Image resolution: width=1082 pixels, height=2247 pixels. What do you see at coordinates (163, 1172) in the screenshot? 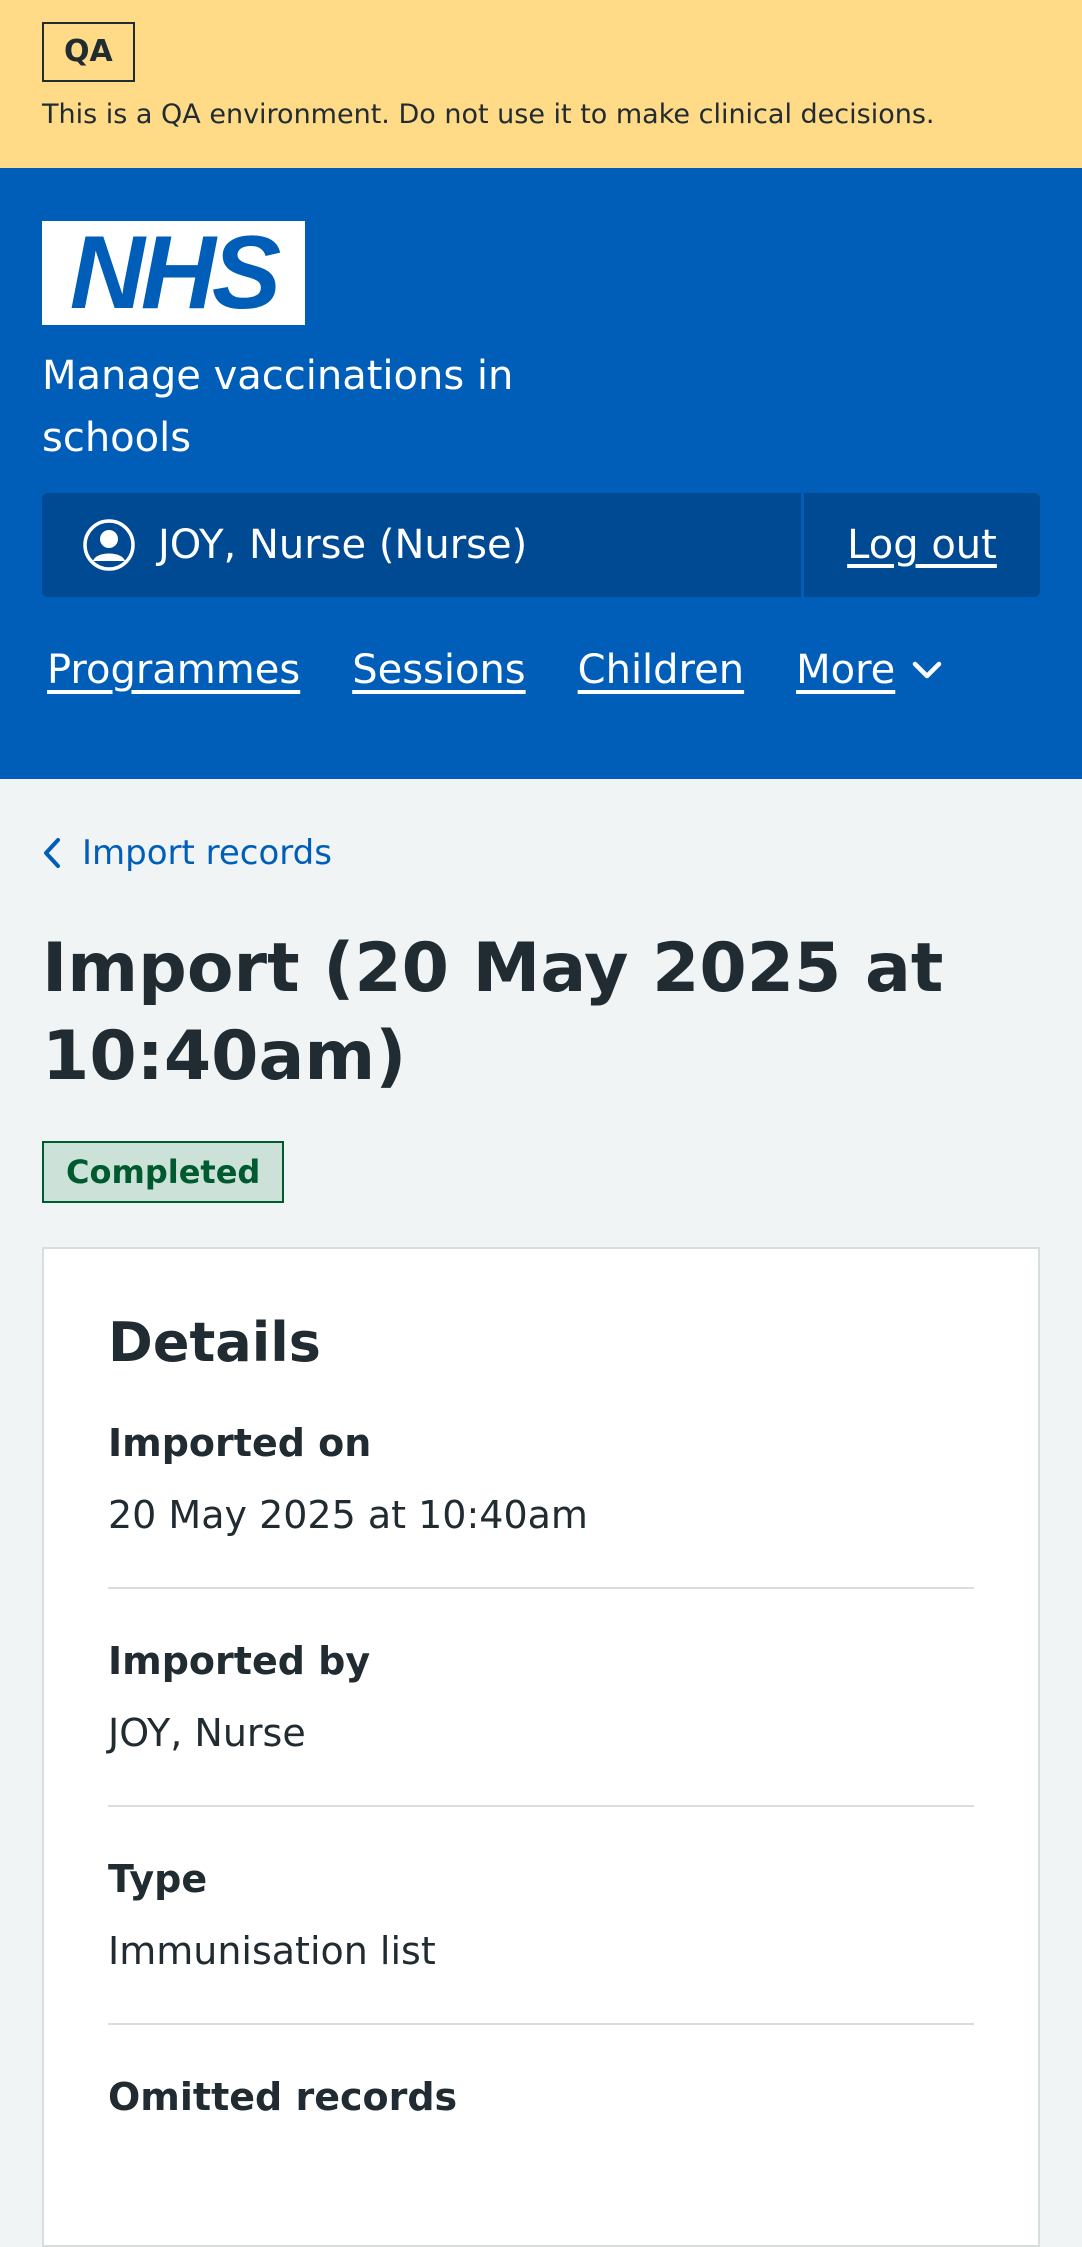
I see `status-badge: Completed` at bounding box center [163, 1172].